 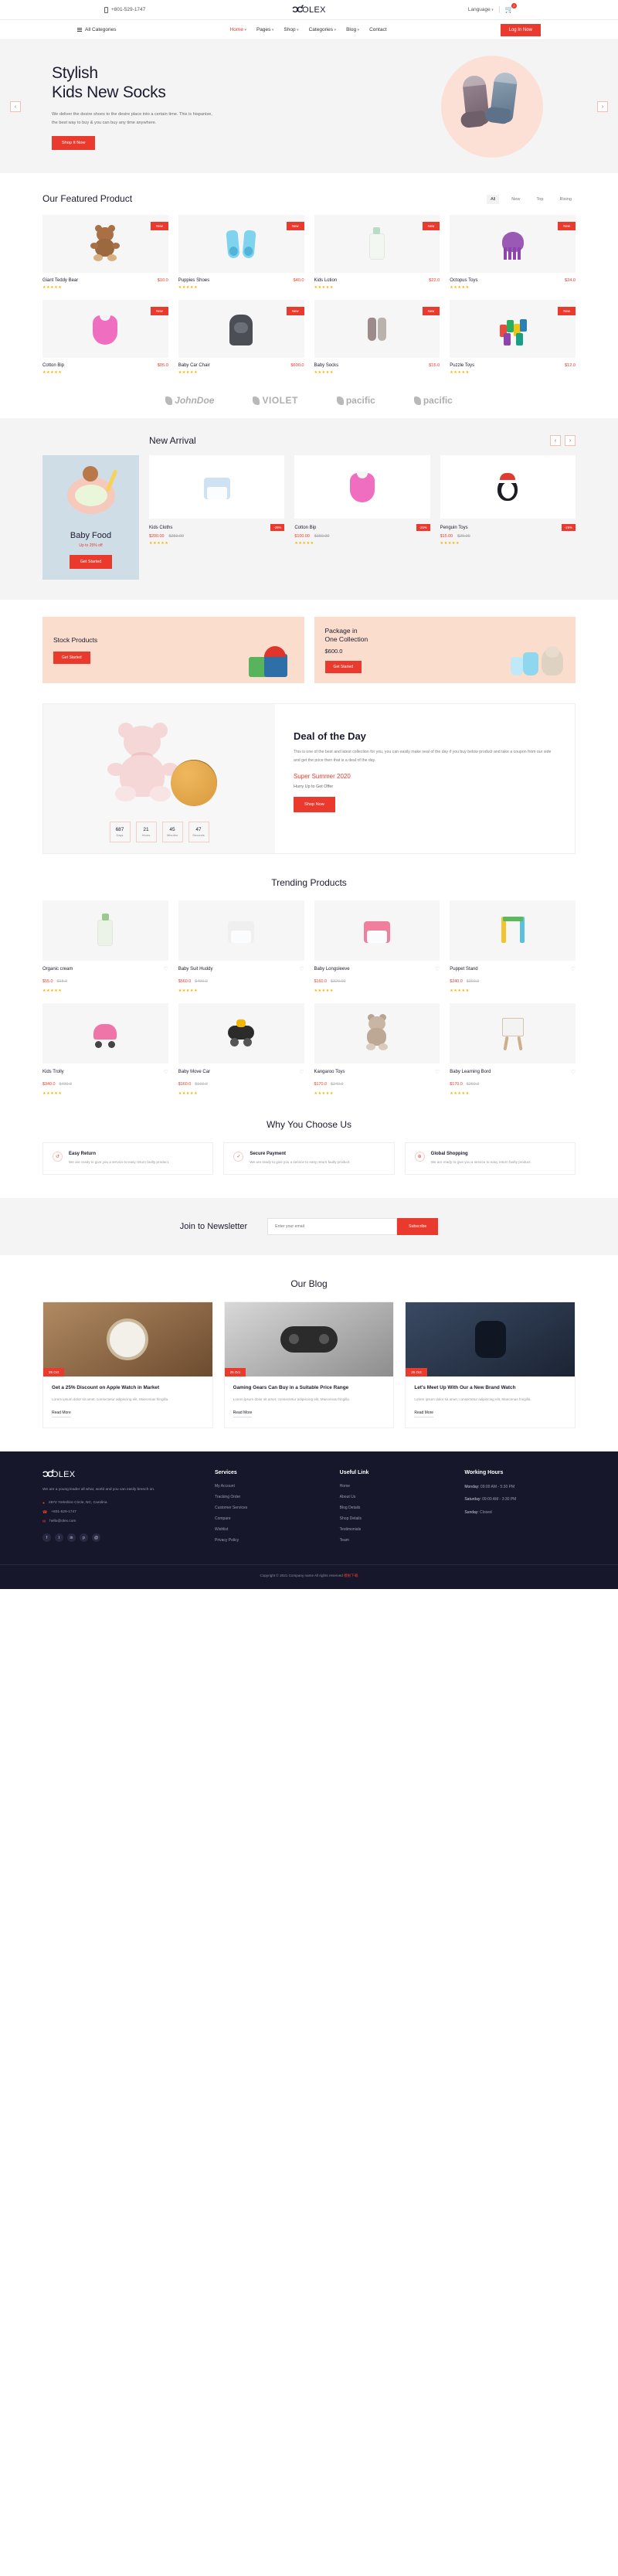 I want to click on footer-link: Tracking Order, so click(x=270, y=1497).